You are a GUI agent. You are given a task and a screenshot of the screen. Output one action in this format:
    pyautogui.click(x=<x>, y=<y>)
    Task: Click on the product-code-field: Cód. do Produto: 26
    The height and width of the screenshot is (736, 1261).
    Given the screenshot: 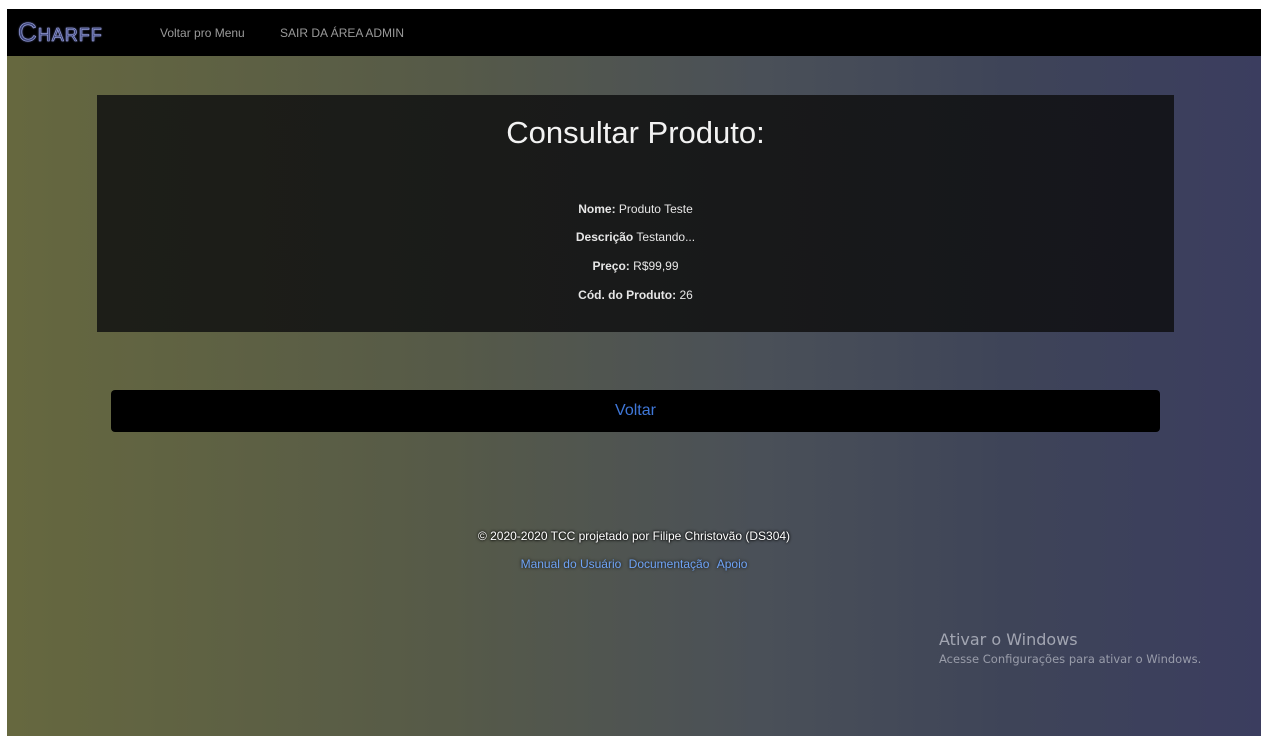 What is the action you would take?
    pyautogui.click(x=635, y=295)
    